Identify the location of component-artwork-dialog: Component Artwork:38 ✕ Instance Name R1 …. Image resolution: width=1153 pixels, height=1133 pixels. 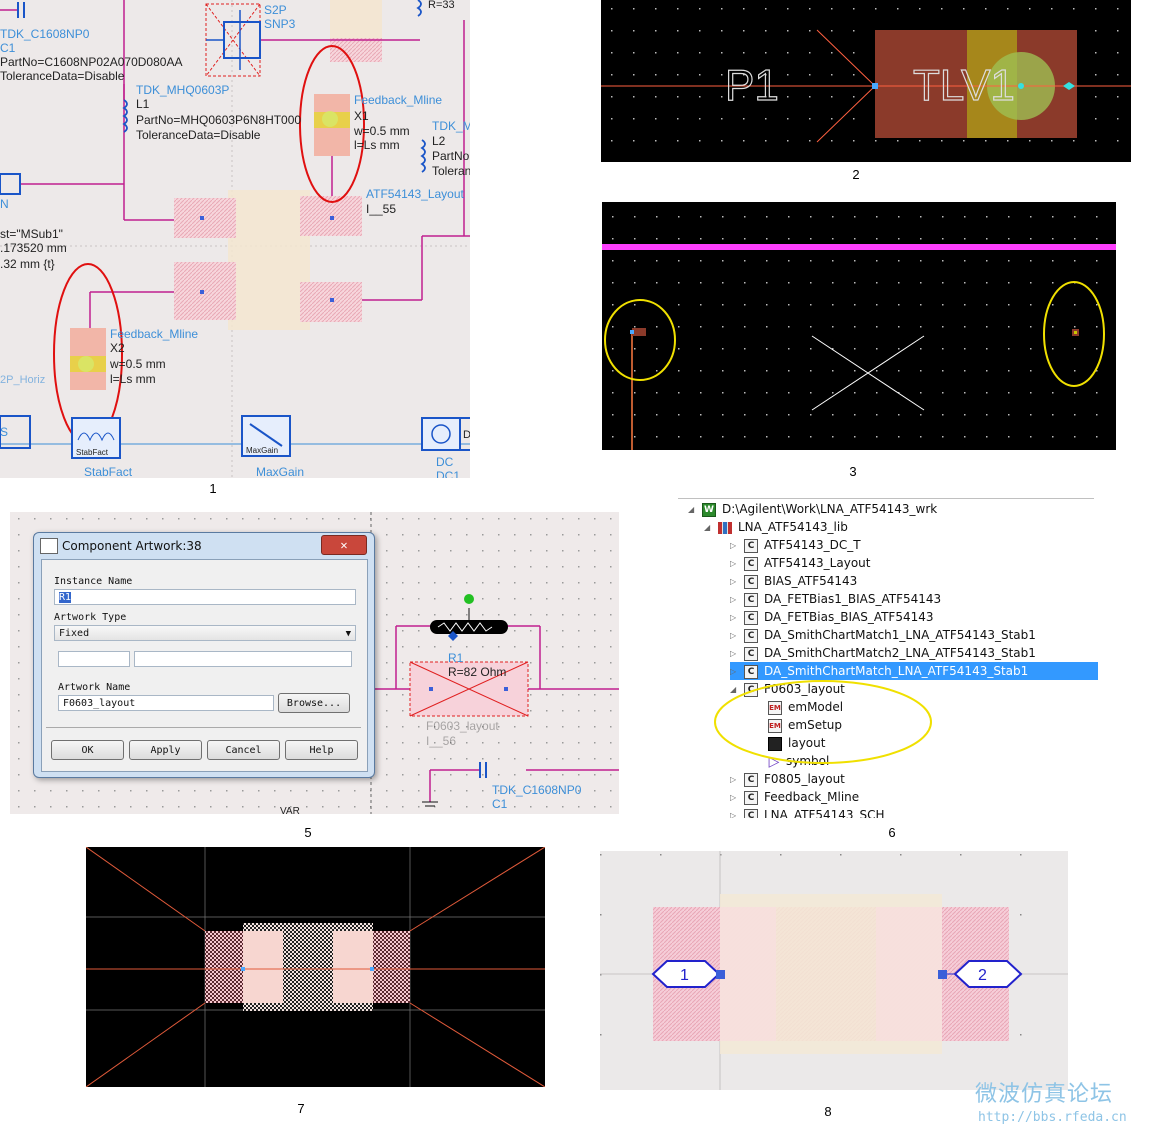
(204, 655).